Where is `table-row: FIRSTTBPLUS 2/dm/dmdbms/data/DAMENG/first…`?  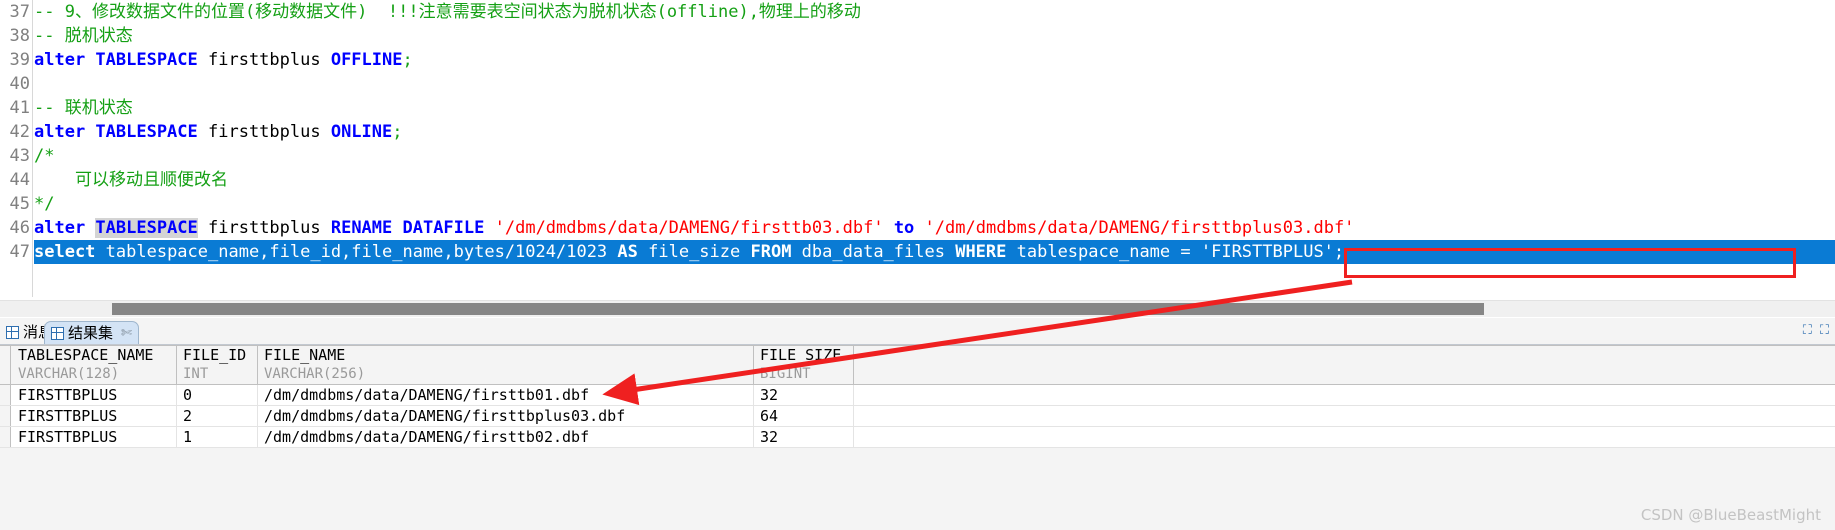 table-row: FIRSTTBPLUS 2/dm/dmdbms/data/DAMENG/first… is located at coordinates (917, 416).